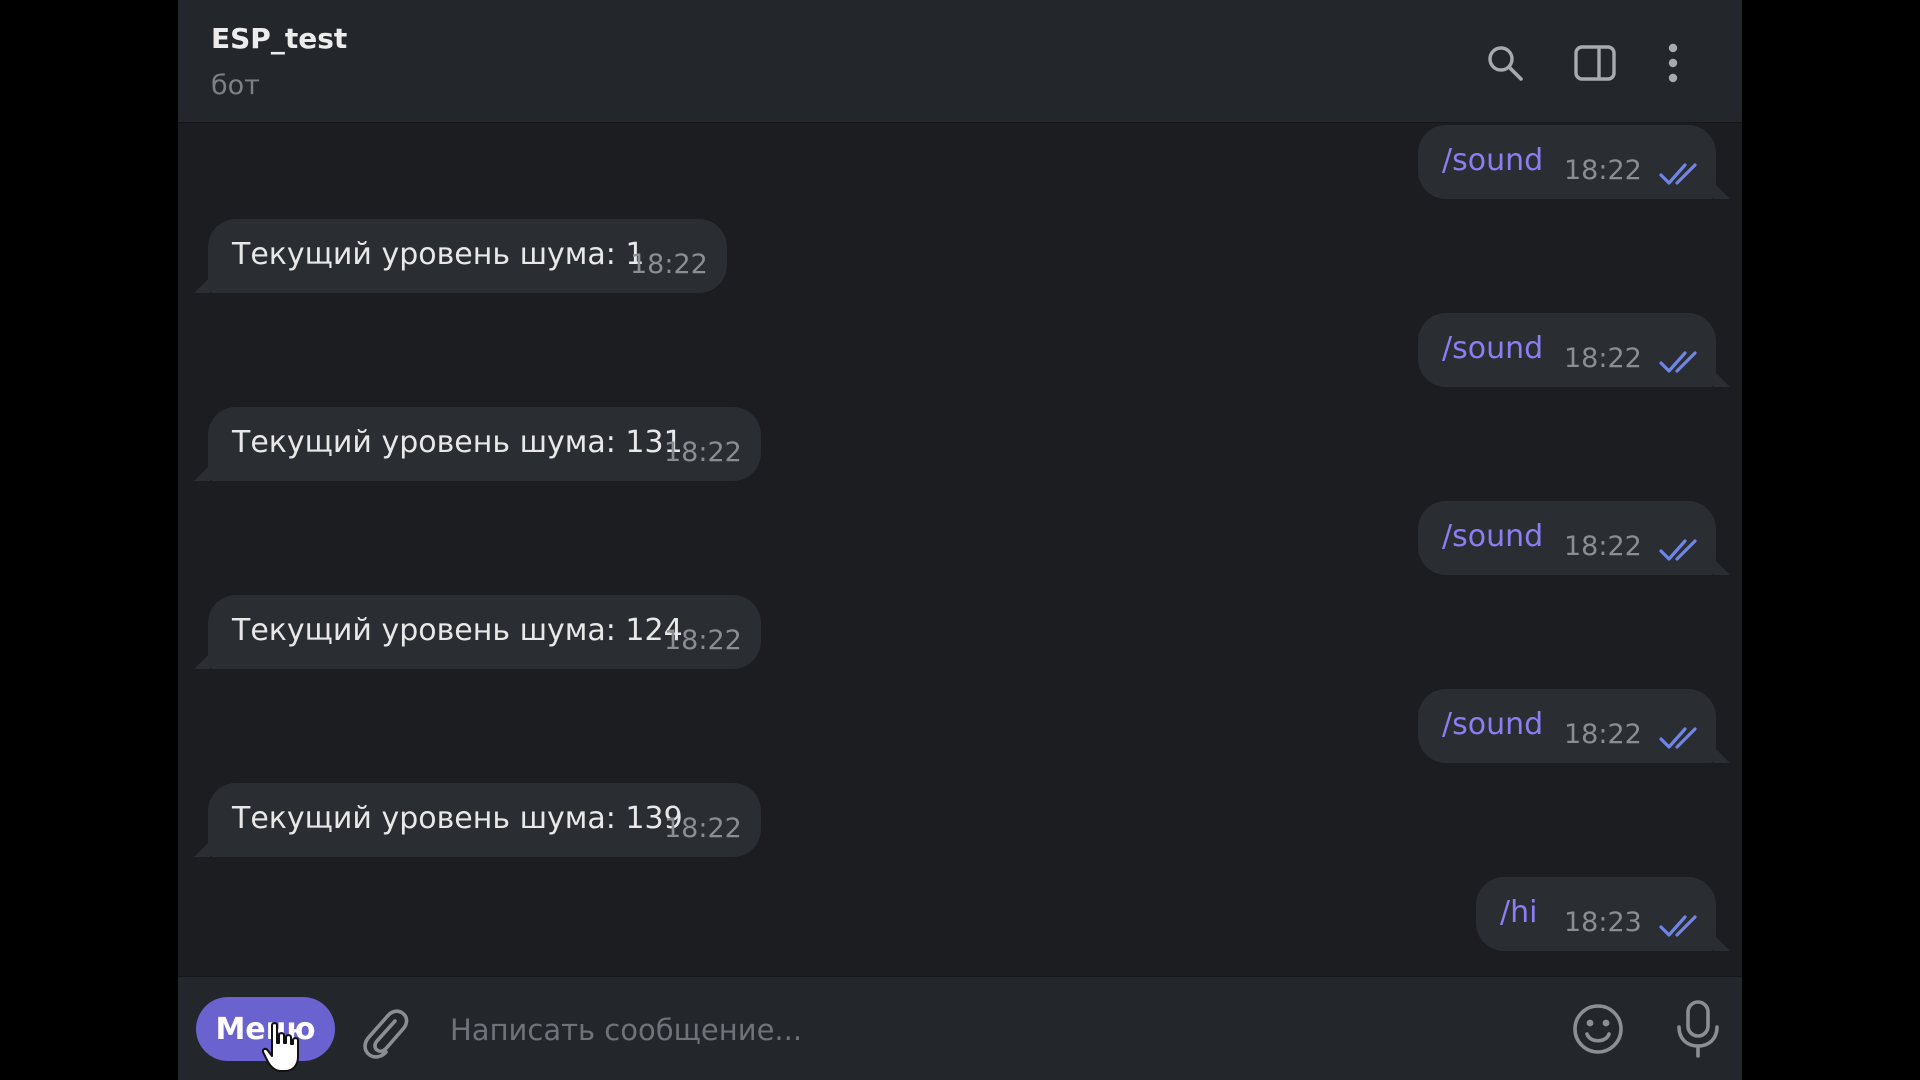 This screenshot has height=1080, width=1920. What do you see at coordinates (960, 61) in the screenshot?
I see `chat-header: ESP_test бот` at bounding box center [960, 61].